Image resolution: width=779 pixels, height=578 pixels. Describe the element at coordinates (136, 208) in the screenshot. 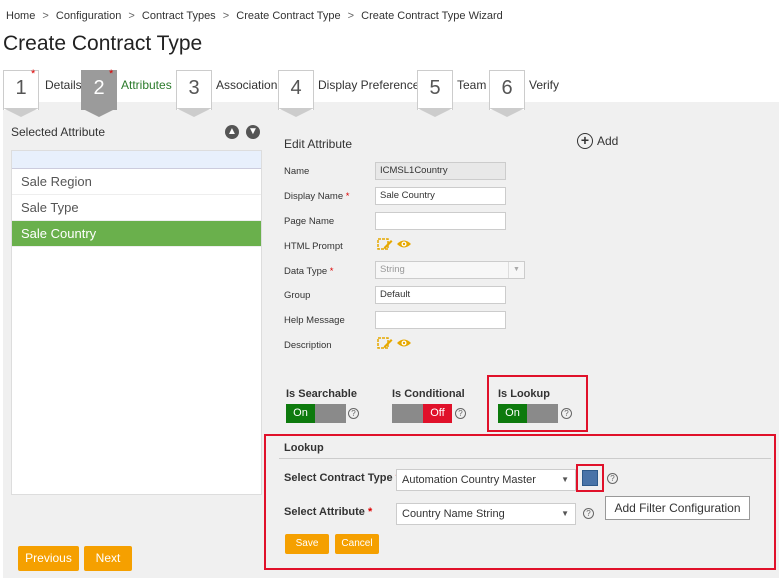

I see `list-item-sale-type: Sale Type` at that location.